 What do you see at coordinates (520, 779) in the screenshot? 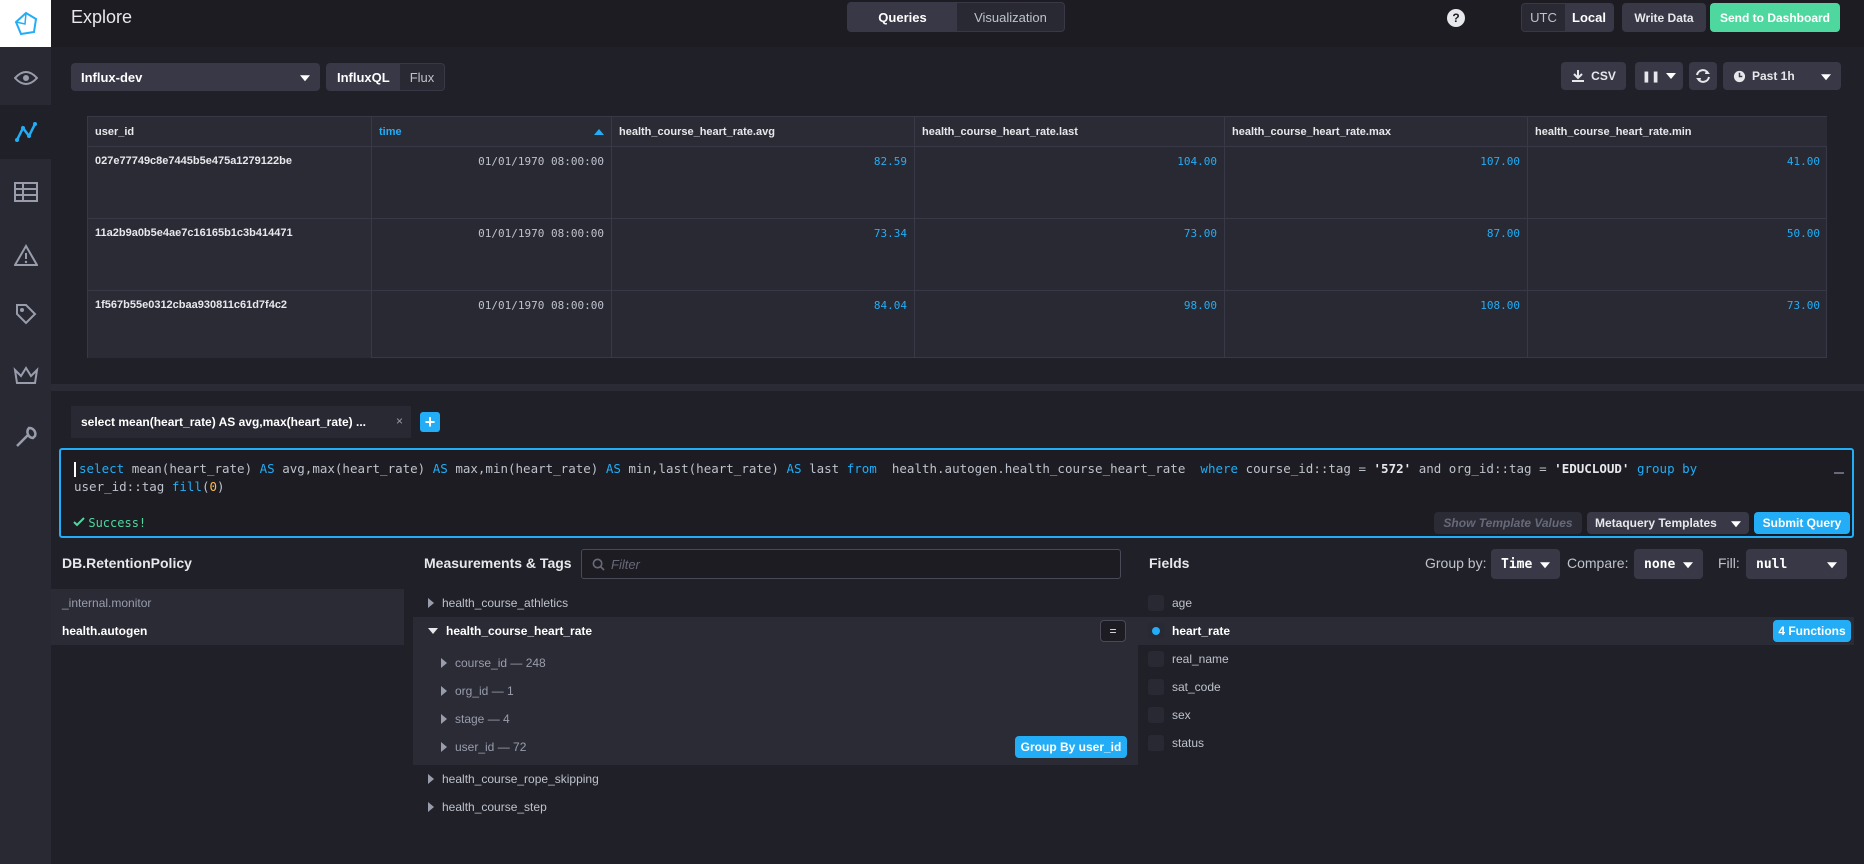
I see `measurement-label: health_course_rope_skipping` at bounding box center [520, 779].